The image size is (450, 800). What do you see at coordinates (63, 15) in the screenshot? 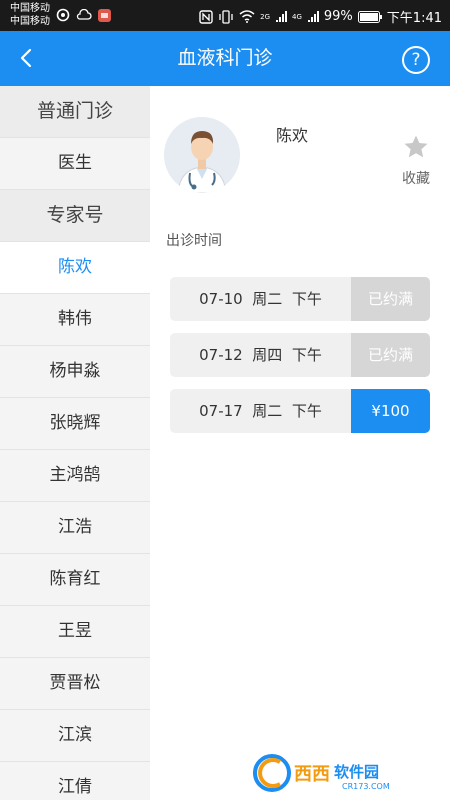
I see `app-notification-icon` at bounding box center [63, 15].